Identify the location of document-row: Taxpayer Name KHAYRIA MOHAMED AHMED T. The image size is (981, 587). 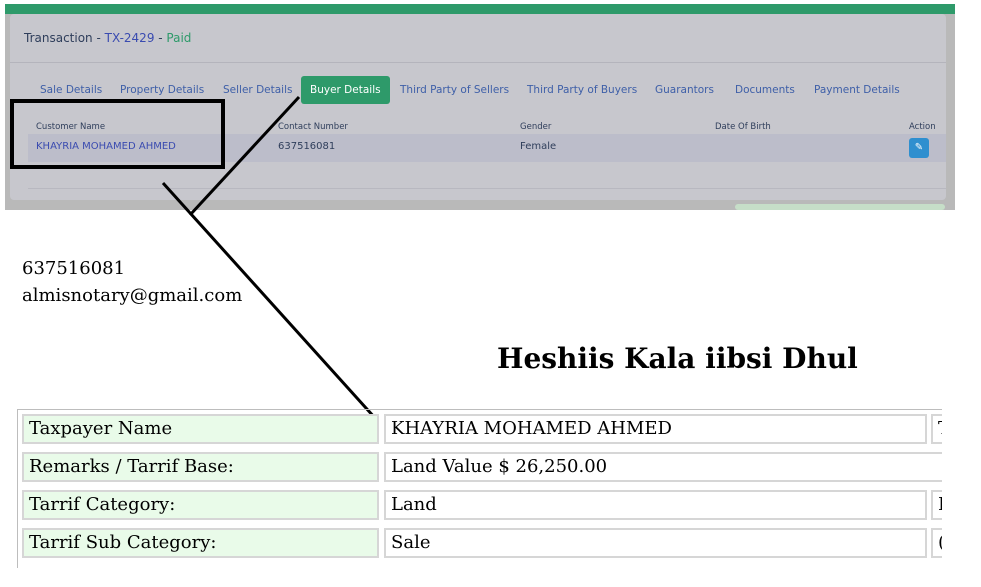
(480, 429).